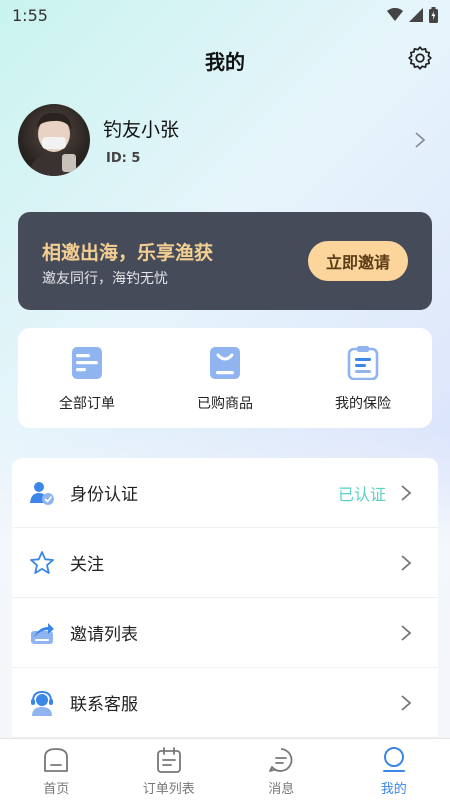  Describe the element at coordinates (225, 633) in the screenshot. I see `menu-item-invite-list: 邀请列表` at that location.